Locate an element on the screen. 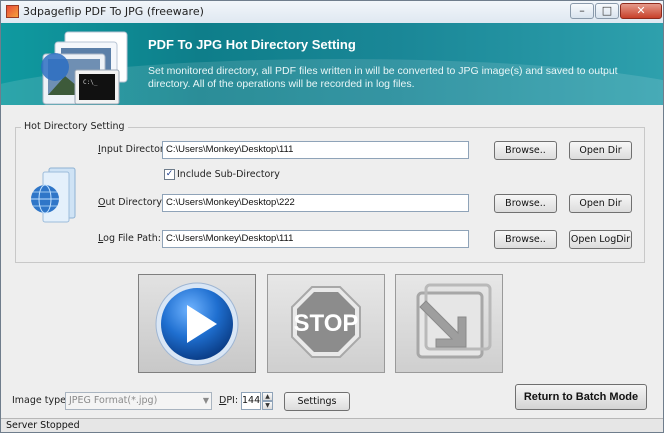 The image size is (666, 435). input-directory-label: Input Directory: is located at coordinates (135, 149).